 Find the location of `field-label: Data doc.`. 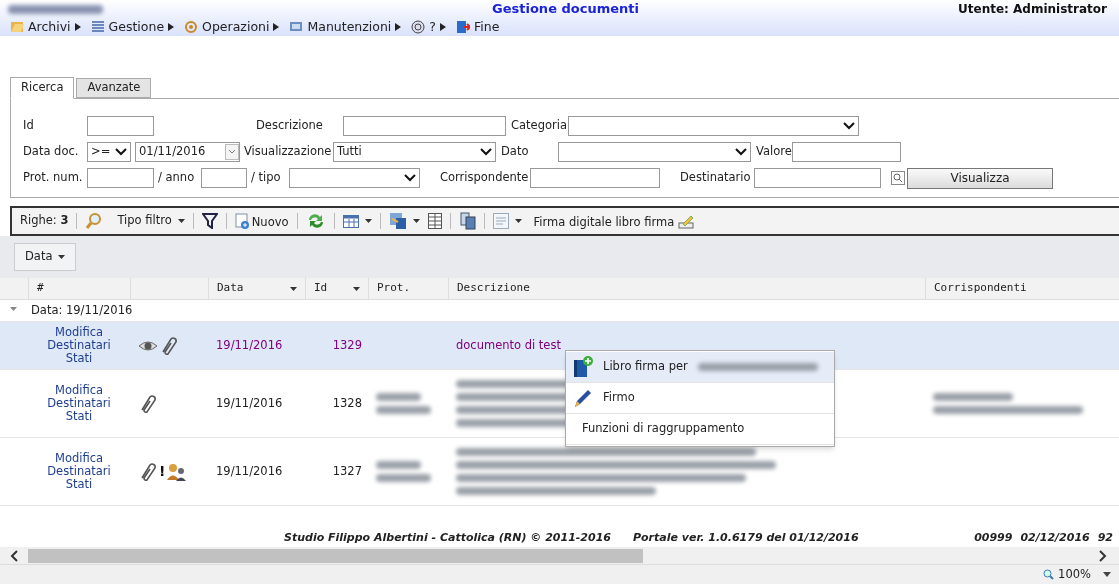

field-label: Data doc. is located at coordinates (51, 152).